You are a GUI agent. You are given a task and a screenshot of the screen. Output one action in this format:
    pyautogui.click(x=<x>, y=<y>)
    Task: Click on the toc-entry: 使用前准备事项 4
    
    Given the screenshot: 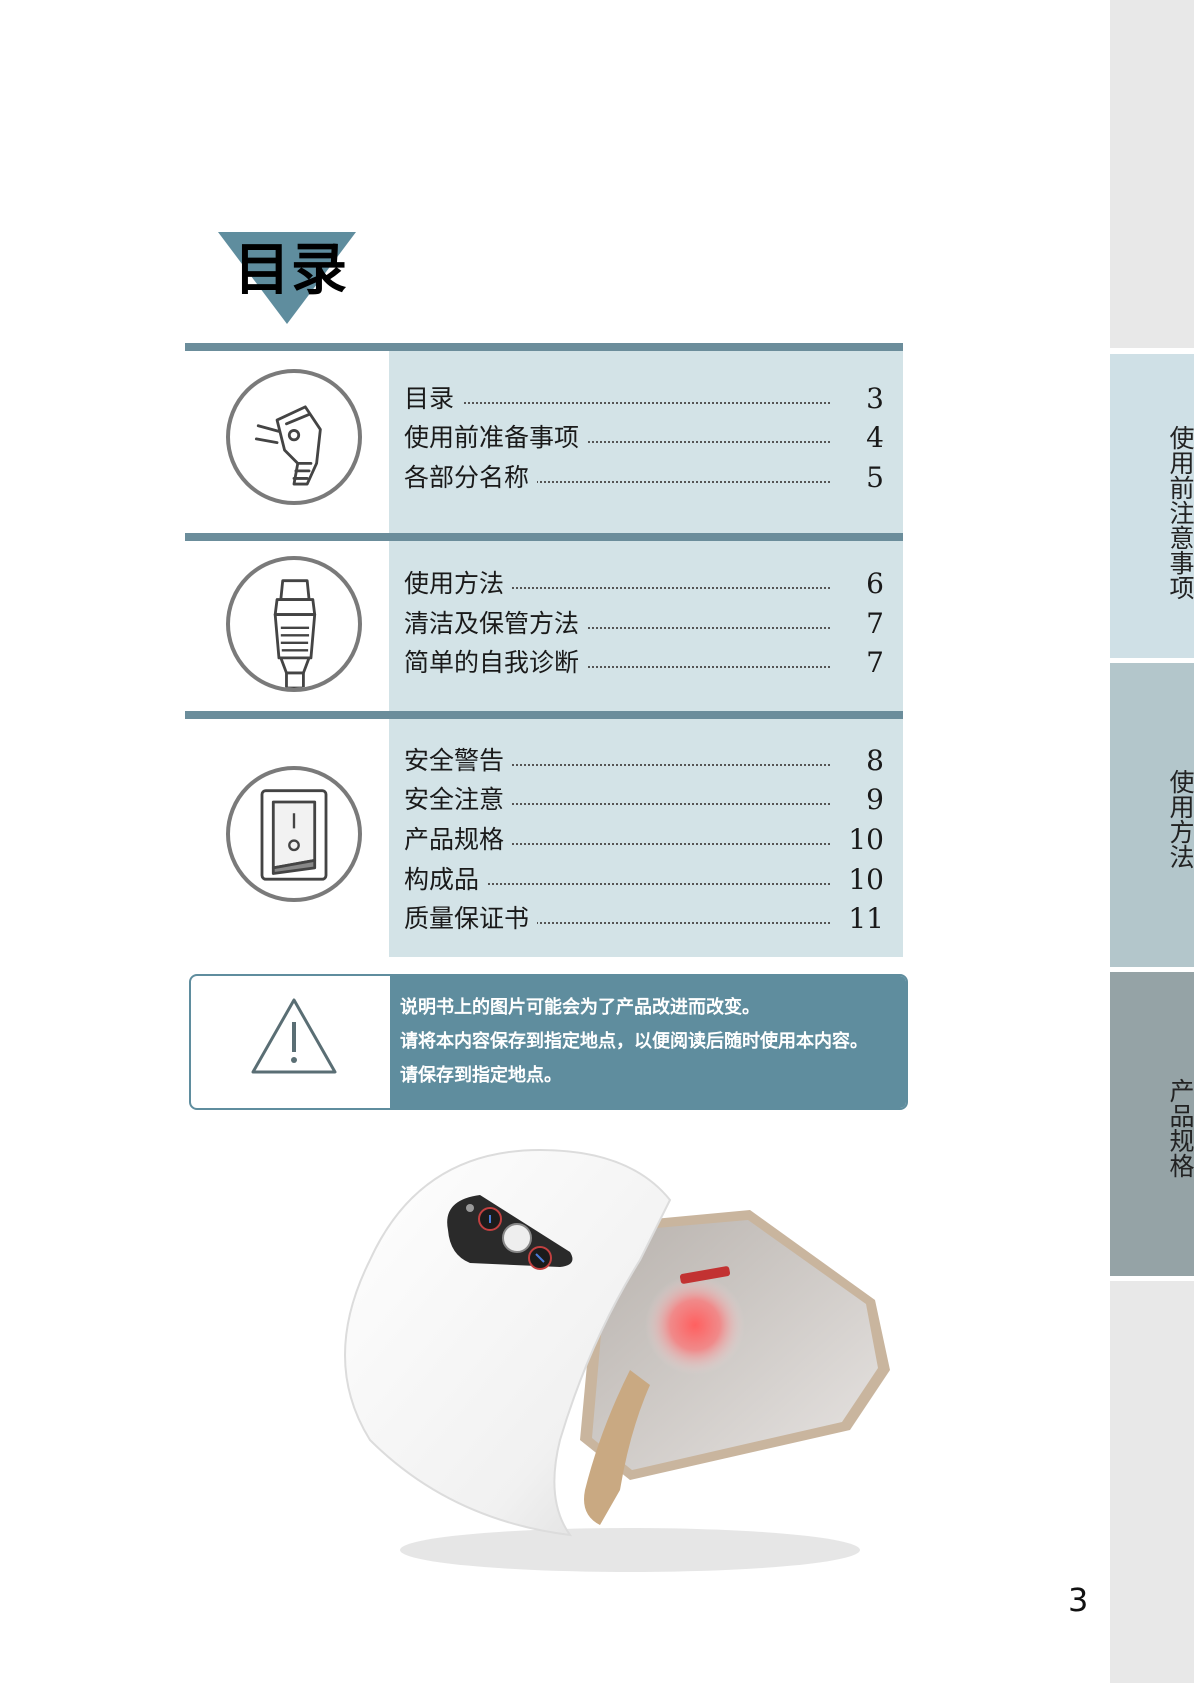 What is the action you would take?
    pyautogui.click(x=644, y=438)
    